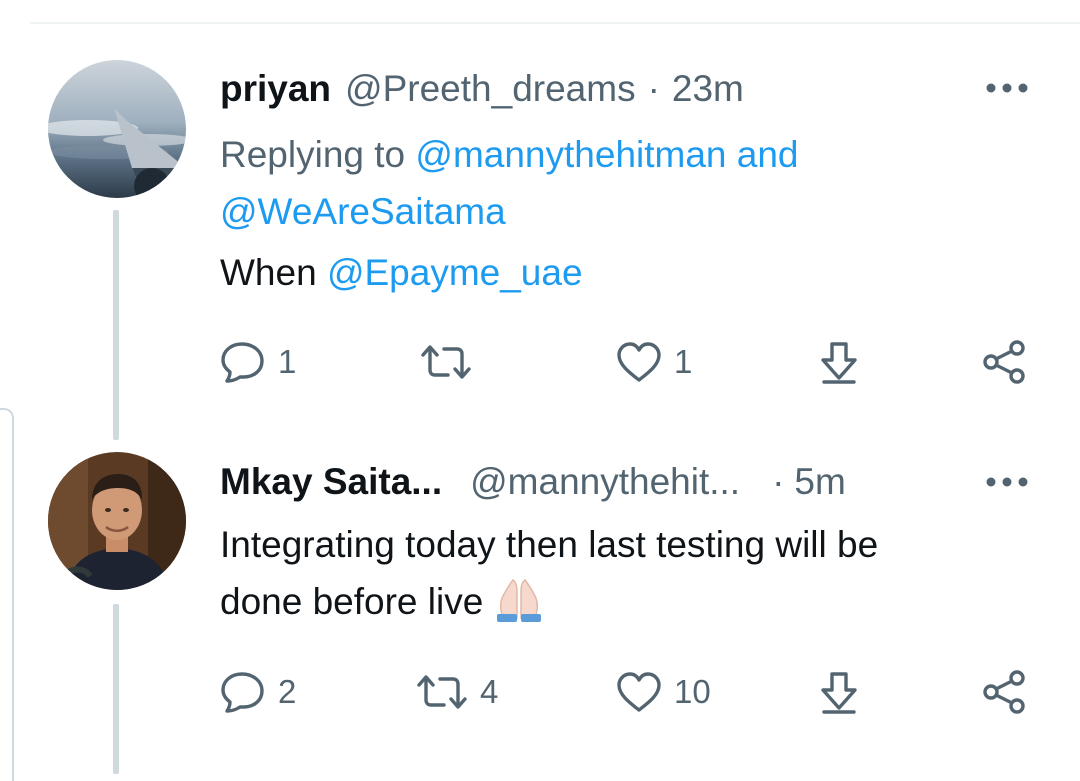 The image size is (1080, 781). I want to click on left-panel-edge, so click(7, 594).